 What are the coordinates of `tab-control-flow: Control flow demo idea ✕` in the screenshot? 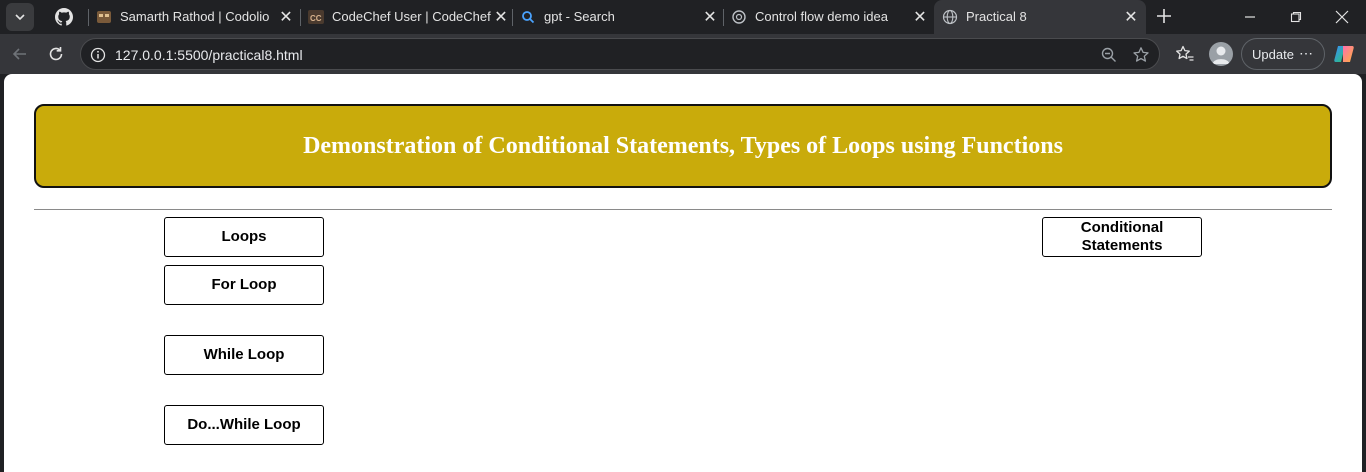 It's located at (828, 17).